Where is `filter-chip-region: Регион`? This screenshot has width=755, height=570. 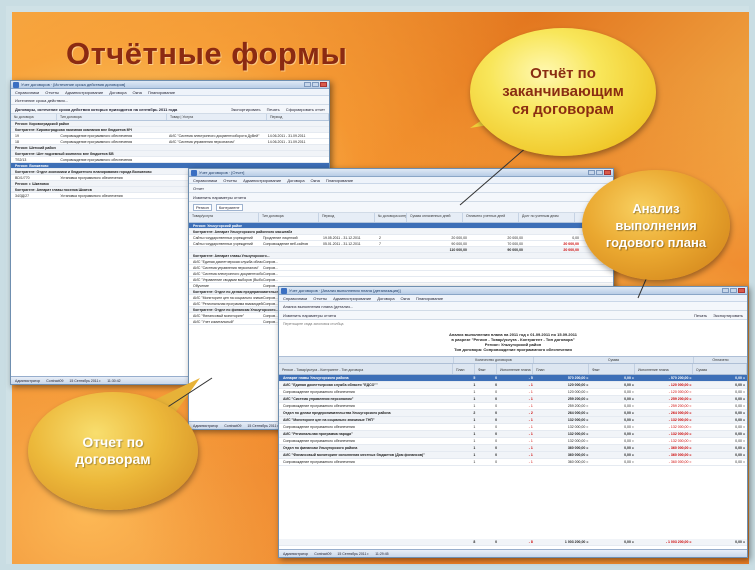
filter-chip-region: Регион is located at coordinates (202, 207).